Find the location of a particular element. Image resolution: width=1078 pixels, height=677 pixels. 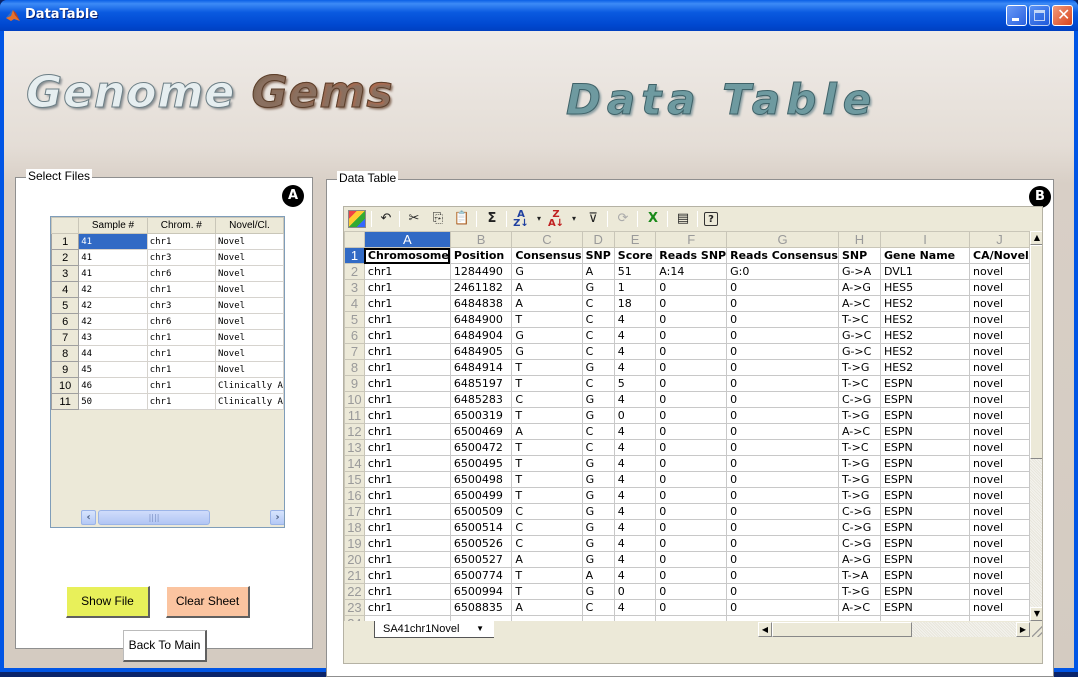

chrom-cell: chr3 is located at coordinates (181, 257).